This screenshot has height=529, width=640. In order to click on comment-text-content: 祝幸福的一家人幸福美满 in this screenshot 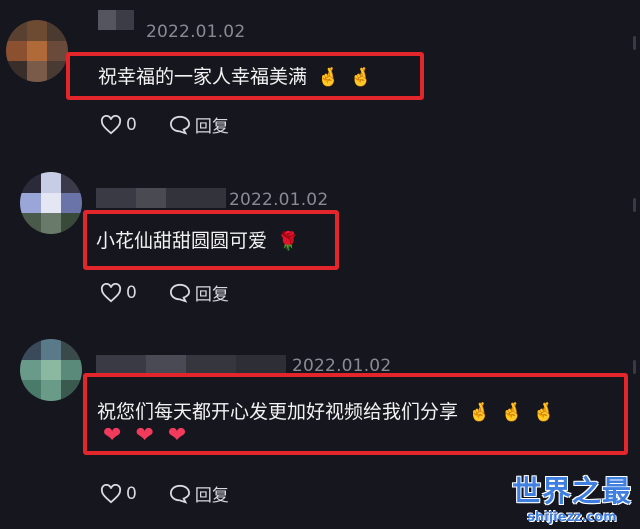, I will do `click(203, 77)`.